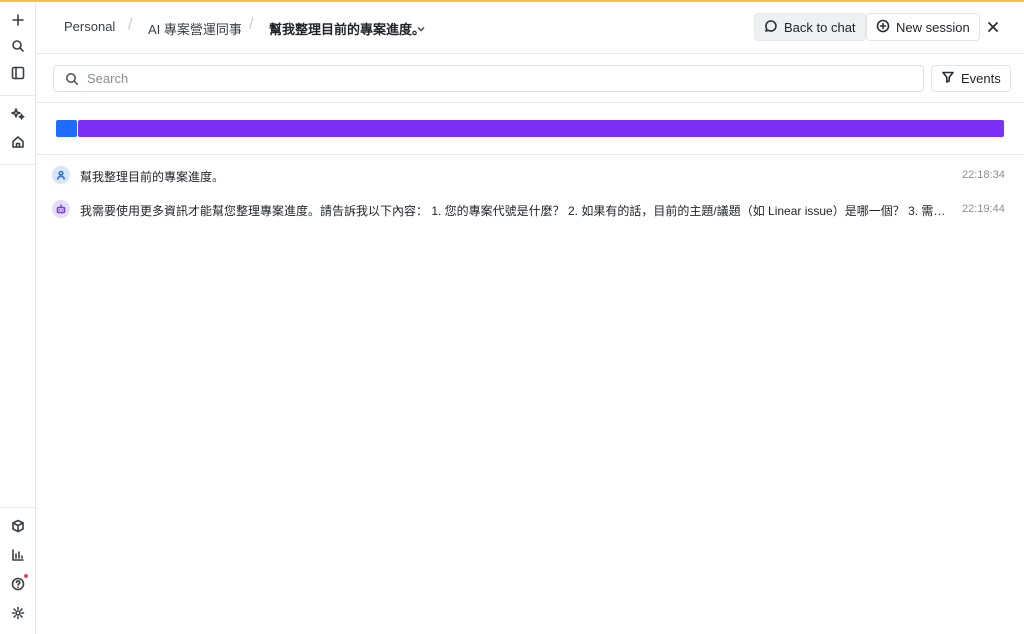 The image size is (1024, 634). What do you see at coordinates (18, 526) in the screenshot?
I see `box-icon` at bounding box center [18, 526].